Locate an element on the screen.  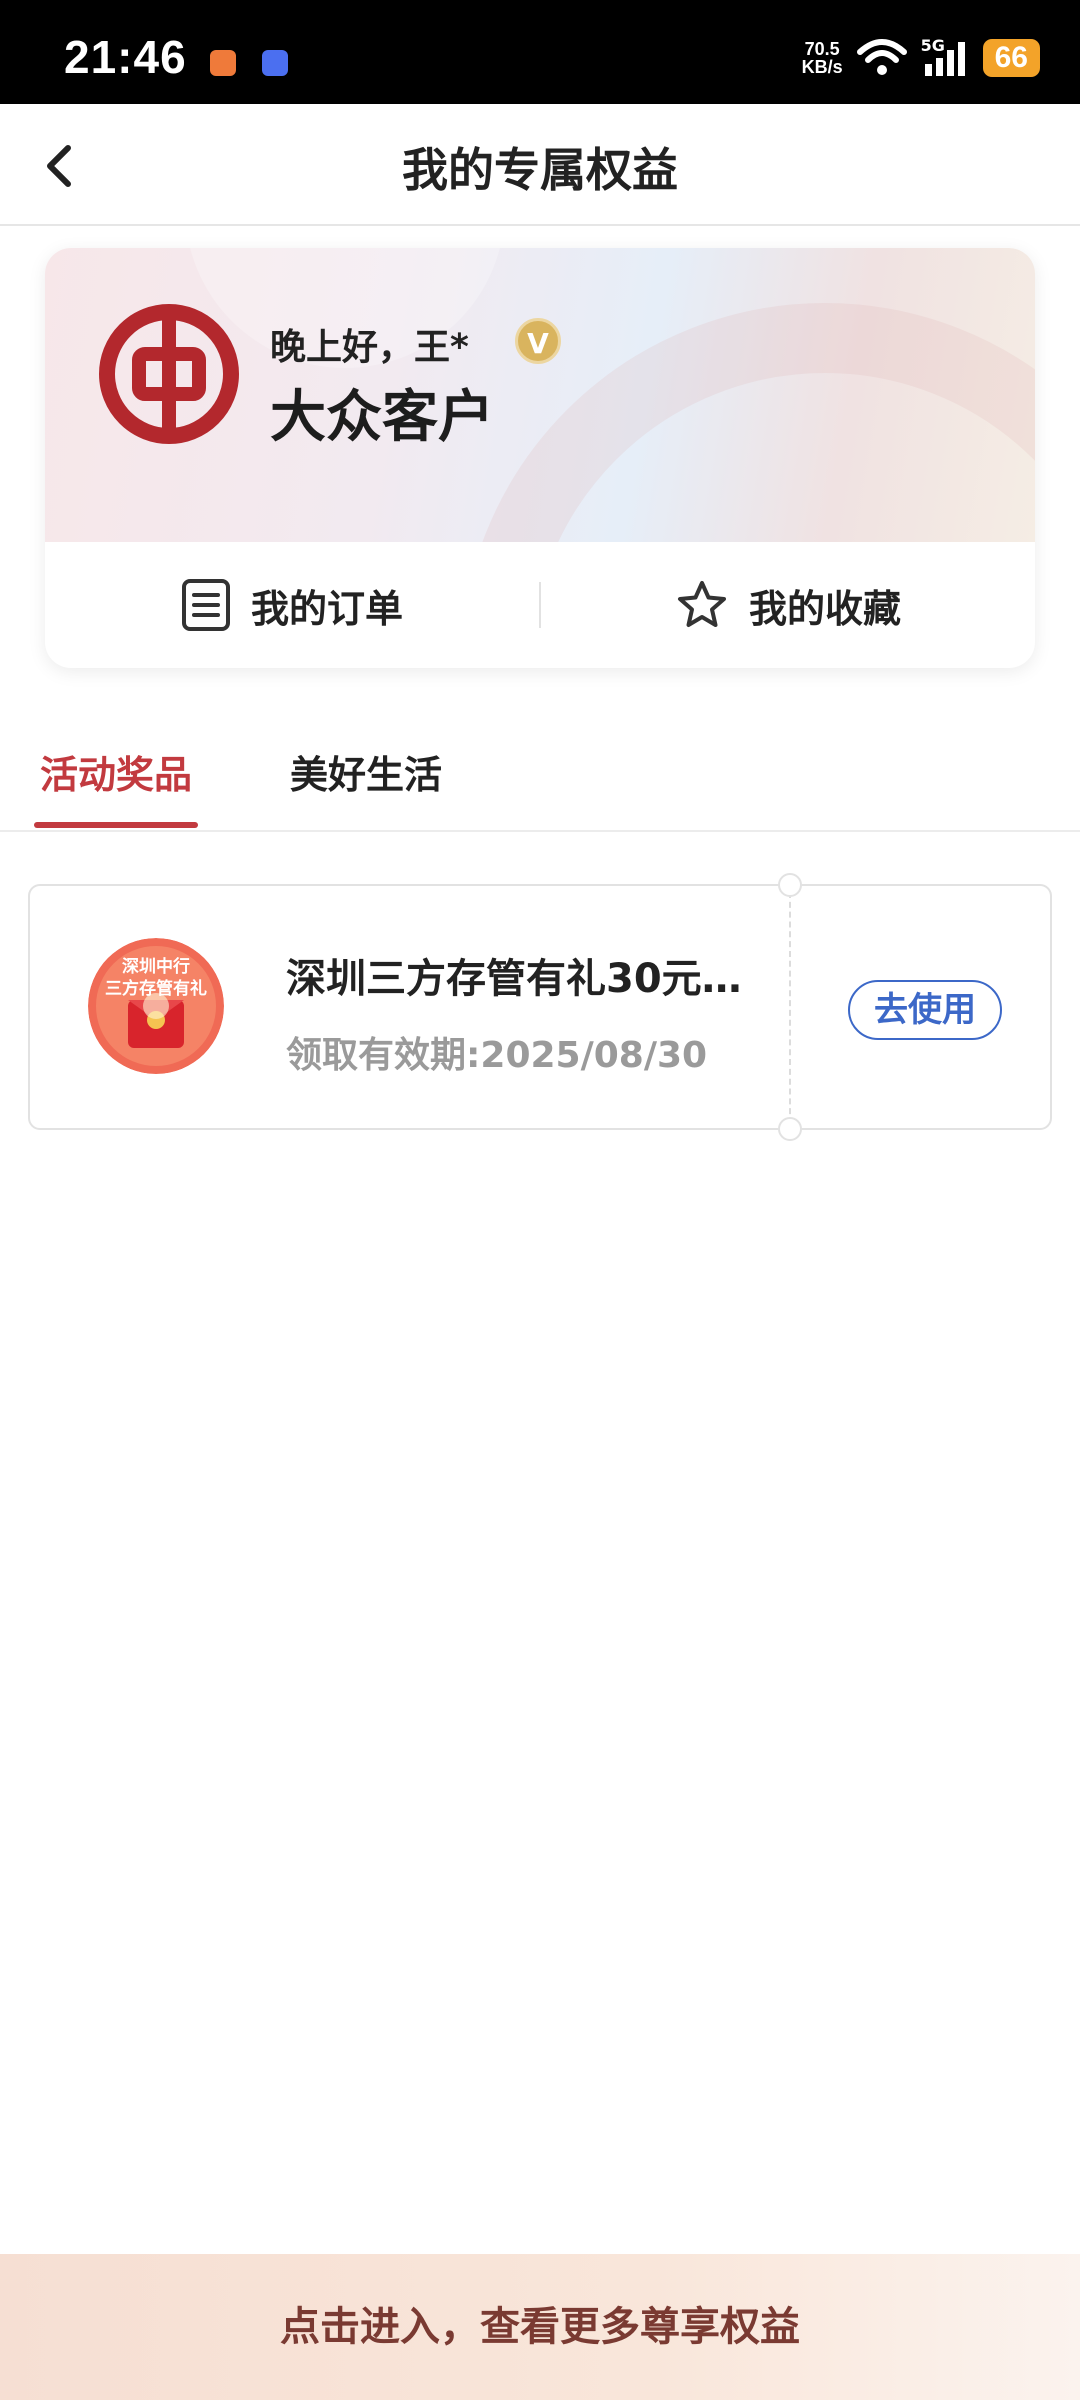
status-bar: 21:46 70.5 KB/s 5G 66 is located at coordinates (540, 52).